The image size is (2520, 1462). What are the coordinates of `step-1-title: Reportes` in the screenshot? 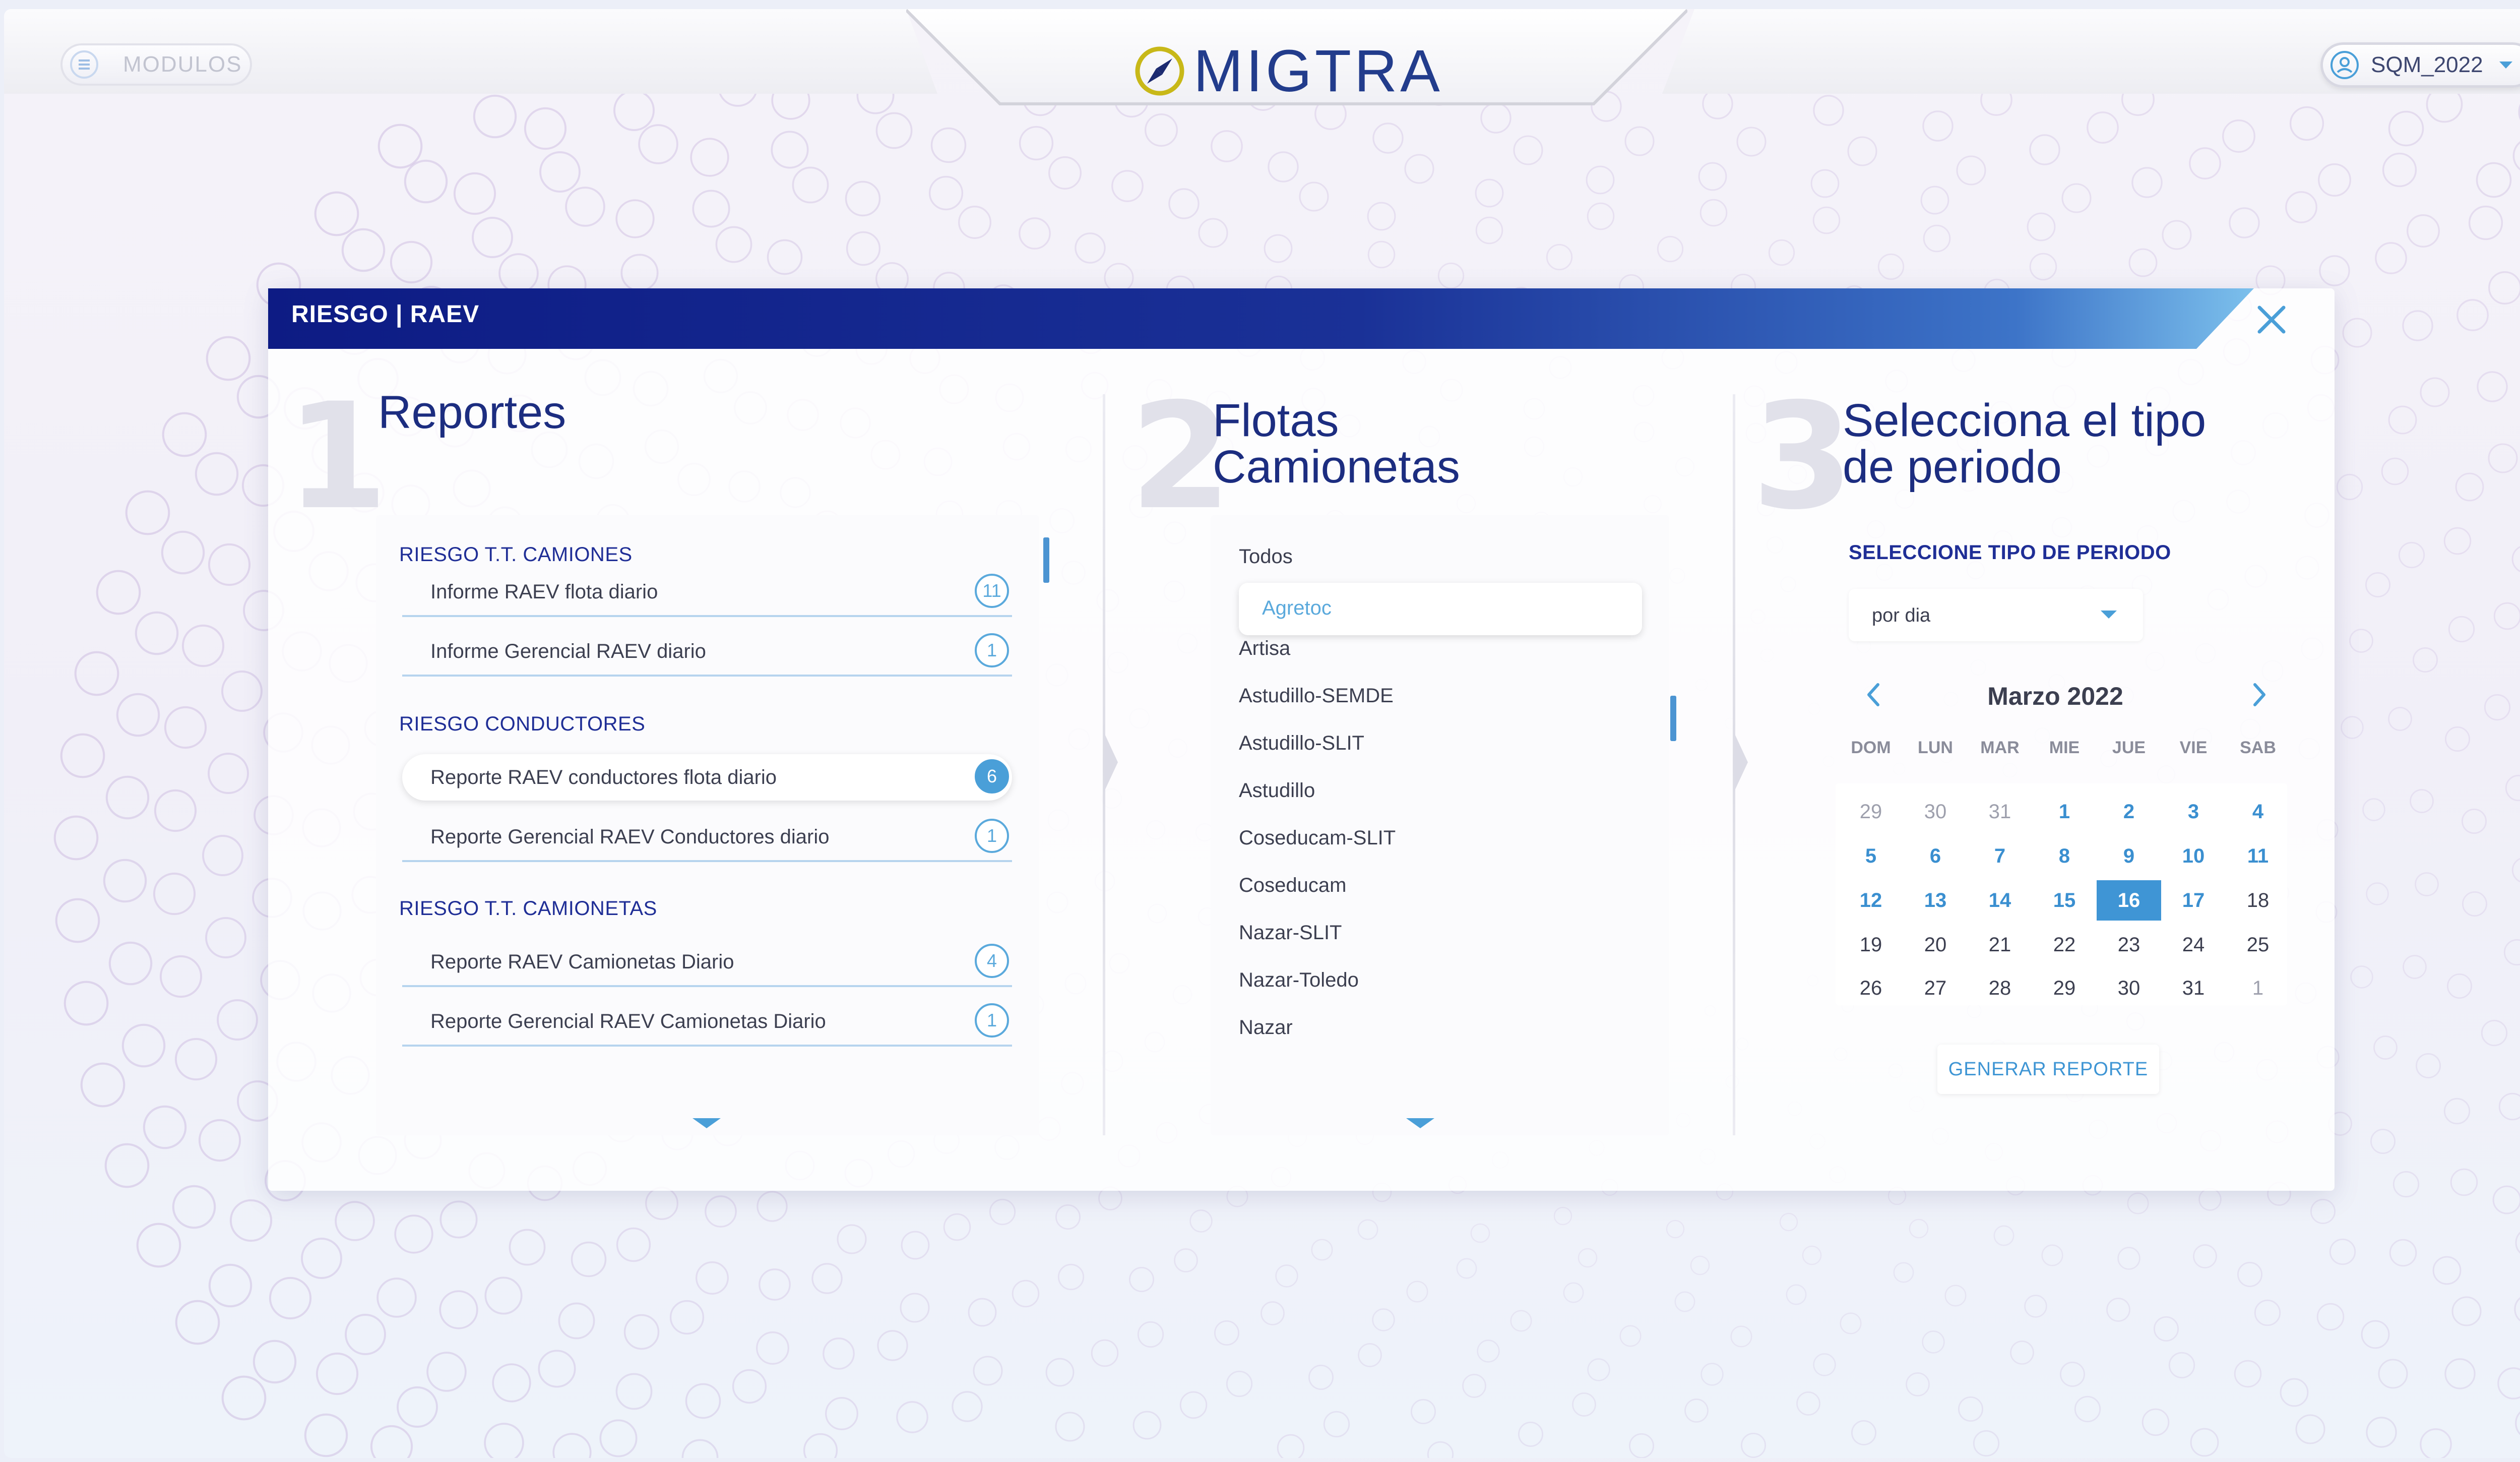 It's located at (472, 412).